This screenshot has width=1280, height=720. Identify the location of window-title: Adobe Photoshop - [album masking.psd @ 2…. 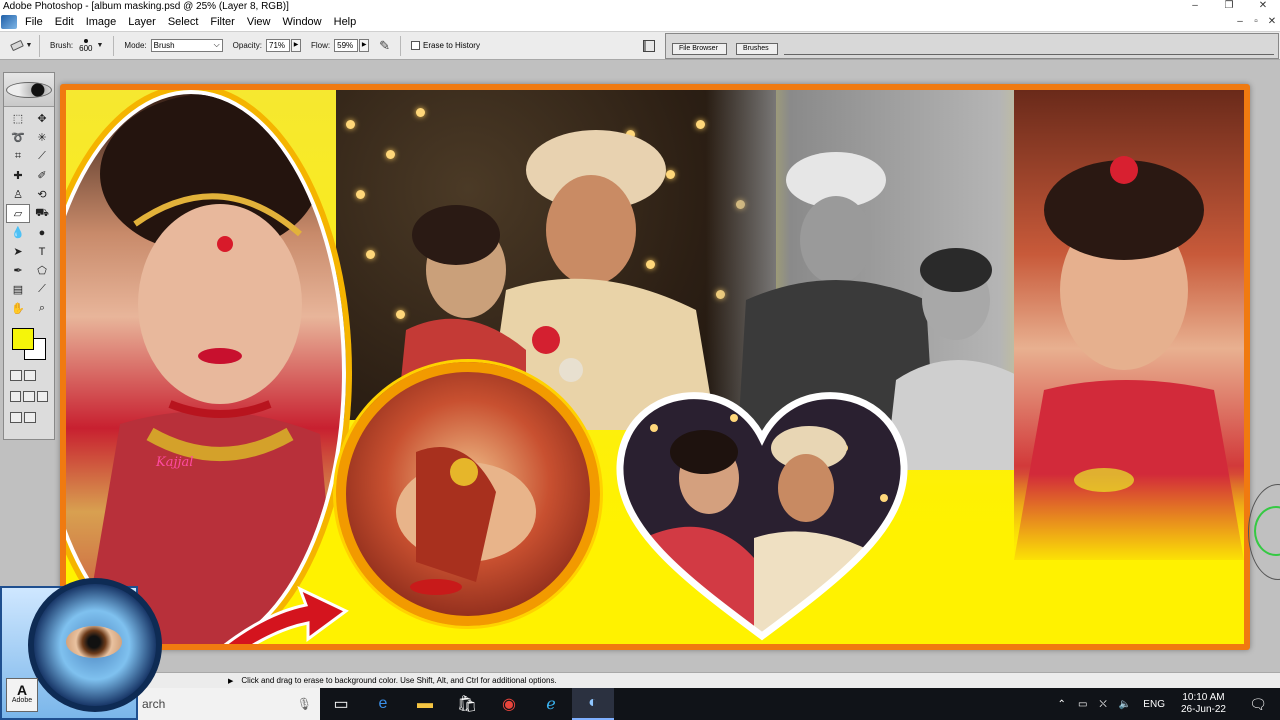
(146, 6).